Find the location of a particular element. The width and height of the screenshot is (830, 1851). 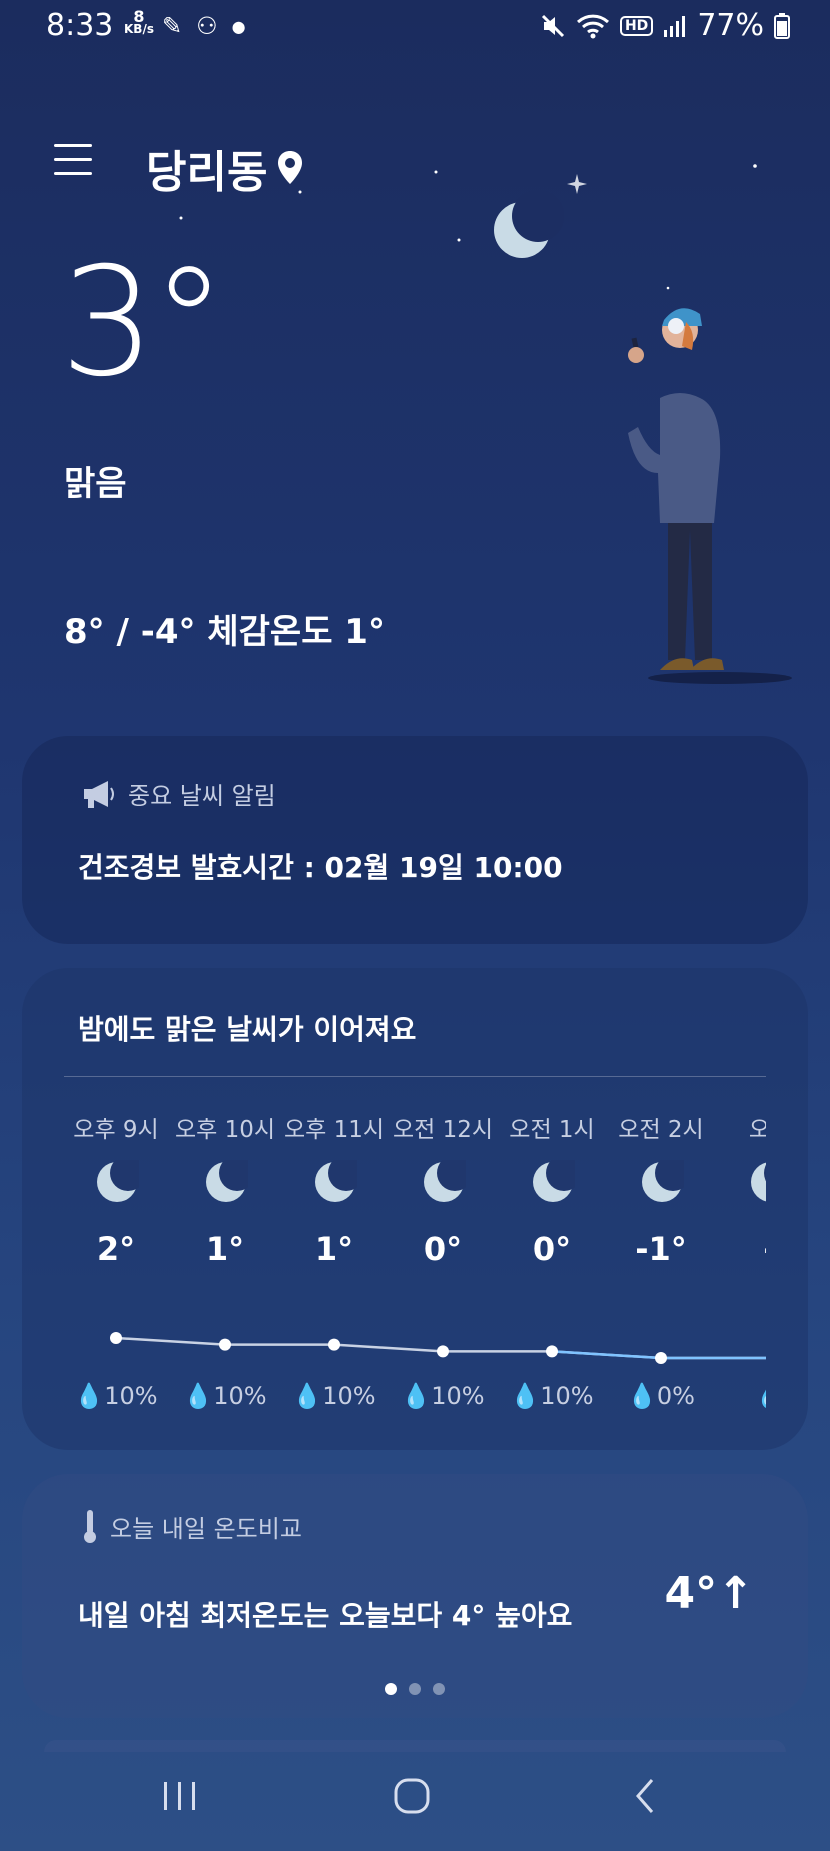

alert-message: 건조경보 발효시간 : 02월 19일 10:00 is located at coordinates (320, 867).